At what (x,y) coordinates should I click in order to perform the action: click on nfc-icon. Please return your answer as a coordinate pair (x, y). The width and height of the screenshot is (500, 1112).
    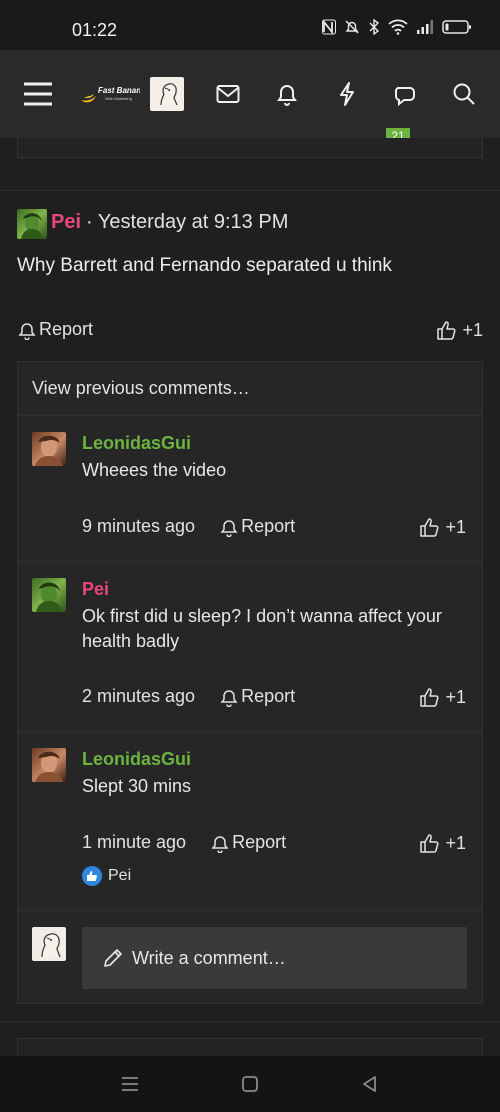
    Looking at the image, I should click on (329, 28).